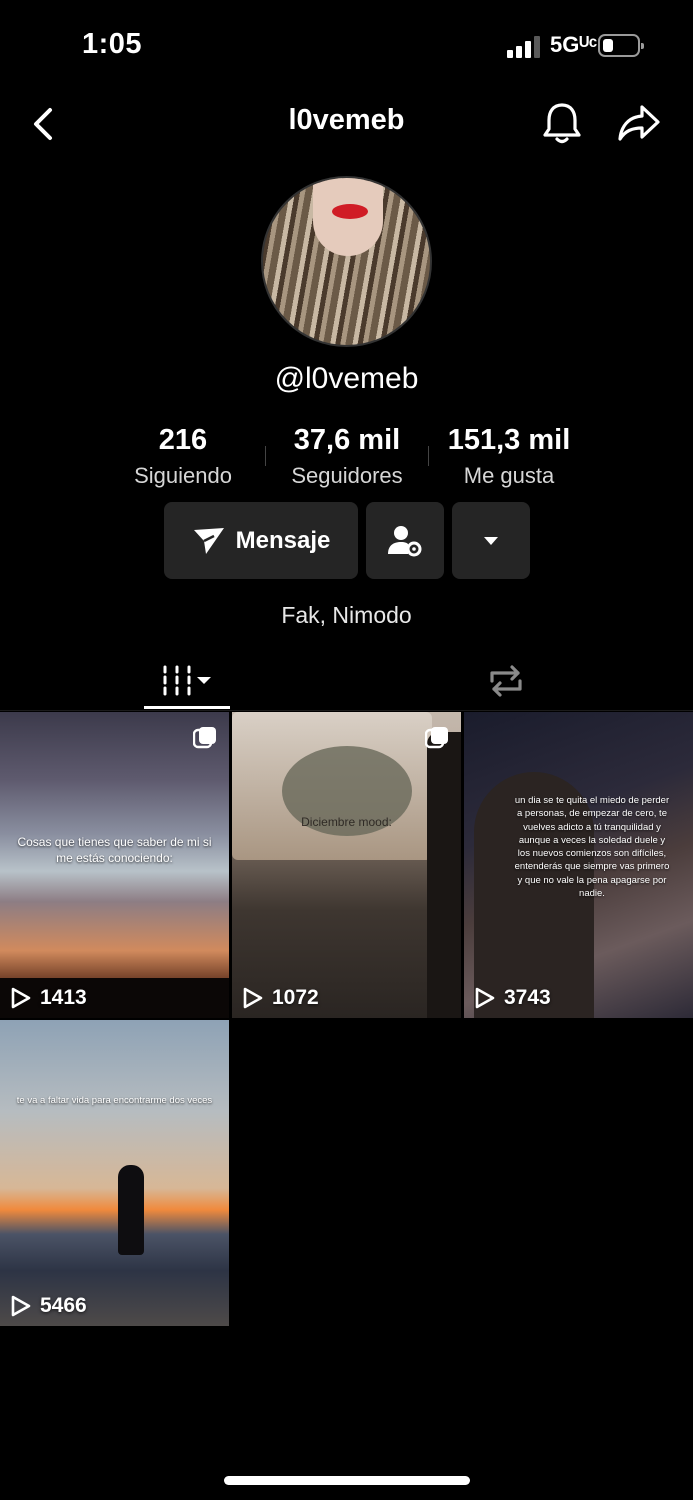 The height and width of the screenshot is (1500, 693). Describe the element at coordinates (509, 475) in the screenshot. I see `stat-likes-label: Me gusta` at that location.